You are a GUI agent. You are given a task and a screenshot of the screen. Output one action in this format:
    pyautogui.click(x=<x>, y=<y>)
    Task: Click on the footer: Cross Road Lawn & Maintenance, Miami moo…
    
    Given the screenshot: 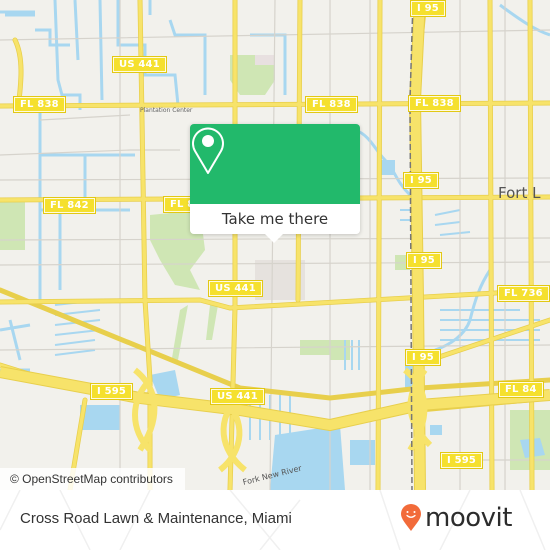 What is the action you would take?
    pyautogui.click(x=275, y=520)
    